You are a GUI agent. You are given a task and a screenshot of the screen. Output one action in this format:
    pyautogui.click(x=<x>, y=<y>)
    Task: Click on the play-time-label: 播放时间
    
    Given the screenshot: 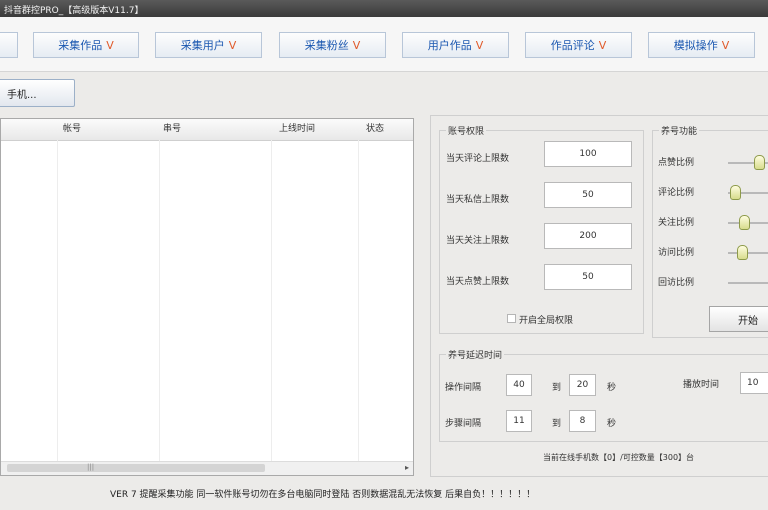 What is the action you would take?
    pyautogui.click(x=701, y=385)
    